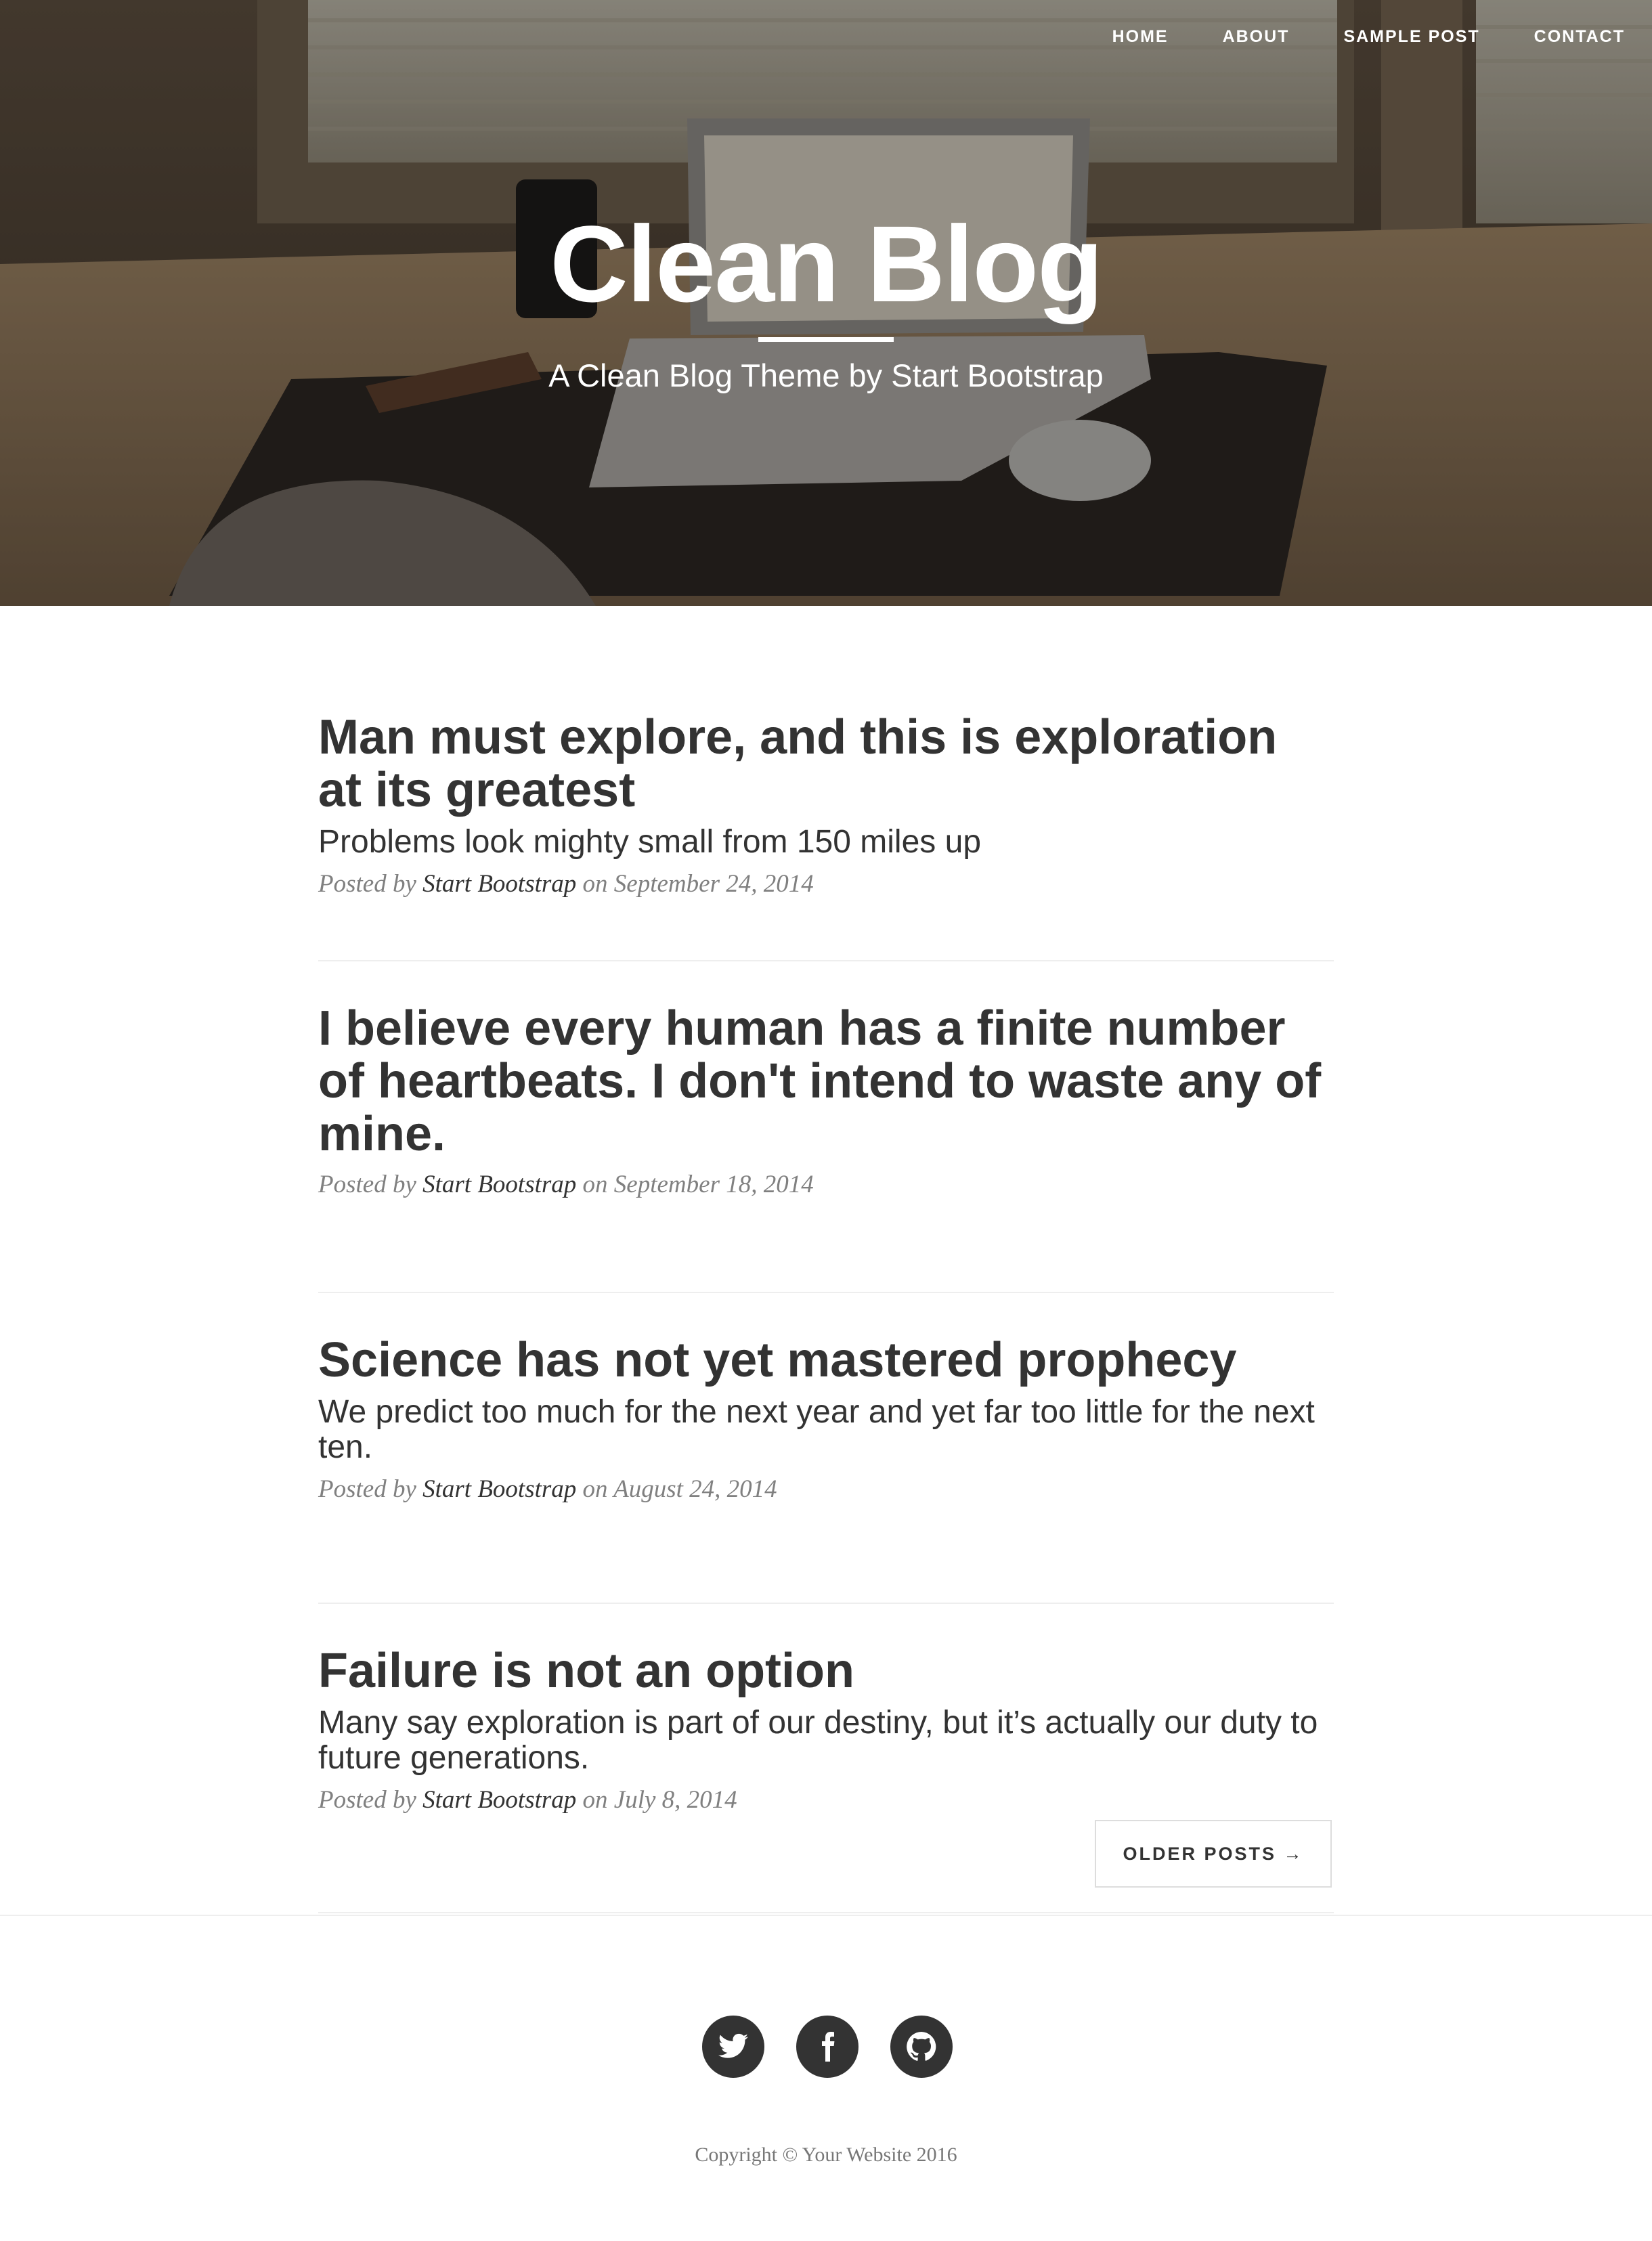  What do you see at coordinates (826, 339) in the screenshot?
I see `title-divider` at bounding box center [826, 339].